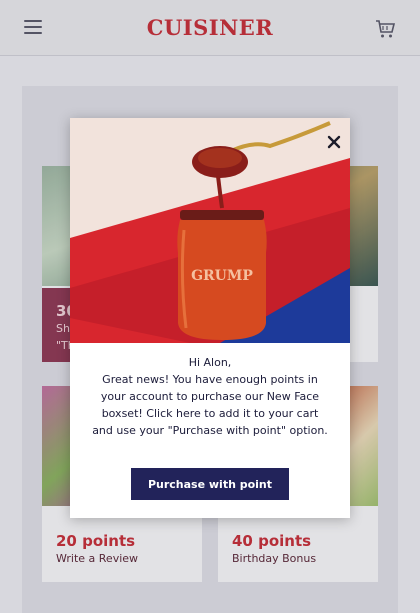  Describe the element at coordinates (222, 276) in the screenshot. I see `jar-label: GRUMP` at that location.